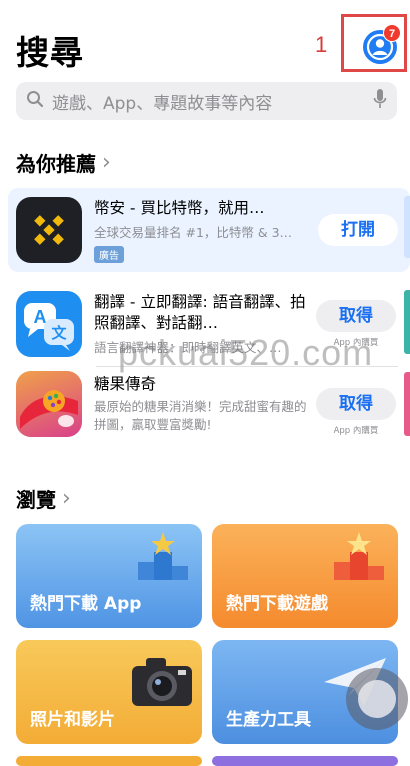 This screenshot has height=766, width=410. Describe the element at coordinates (40, 317) in the screenshot. I see `svg-text: A` at that location.